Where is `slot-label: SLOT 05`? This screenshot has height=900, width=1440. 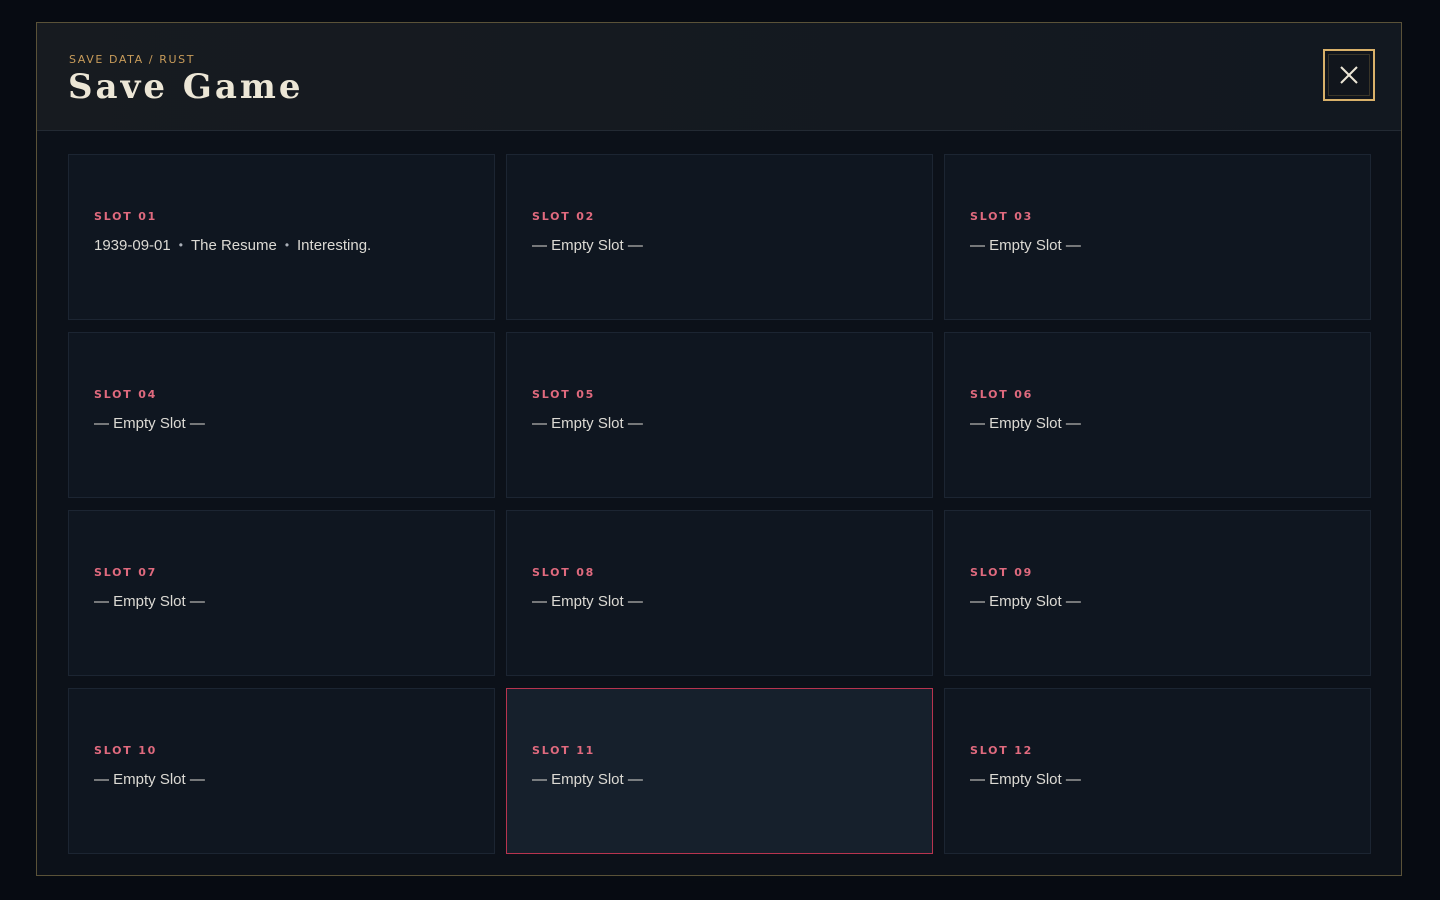
slot-label: SLOT 05 is located at coordinates (564, 394).